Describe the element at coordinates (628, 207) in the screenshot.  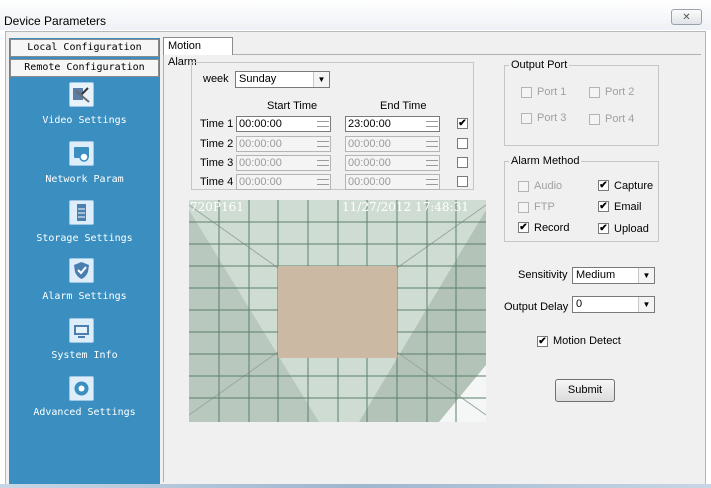
I see `email-label: Email` at that location.